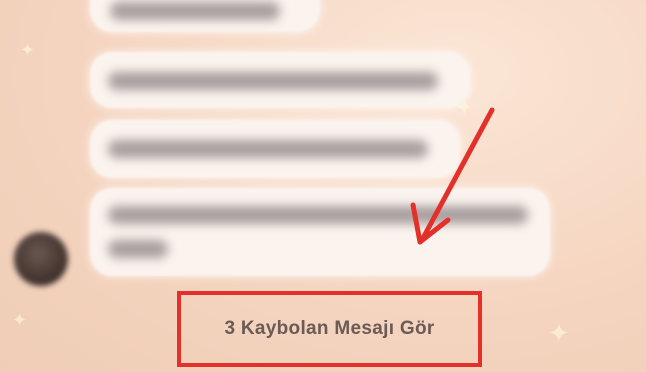 The height and width of the screenshot is (372, 646). Describe the element at coordinates (452, 176) in the screenshot. I see `annotation-arrow-icon` at that location.